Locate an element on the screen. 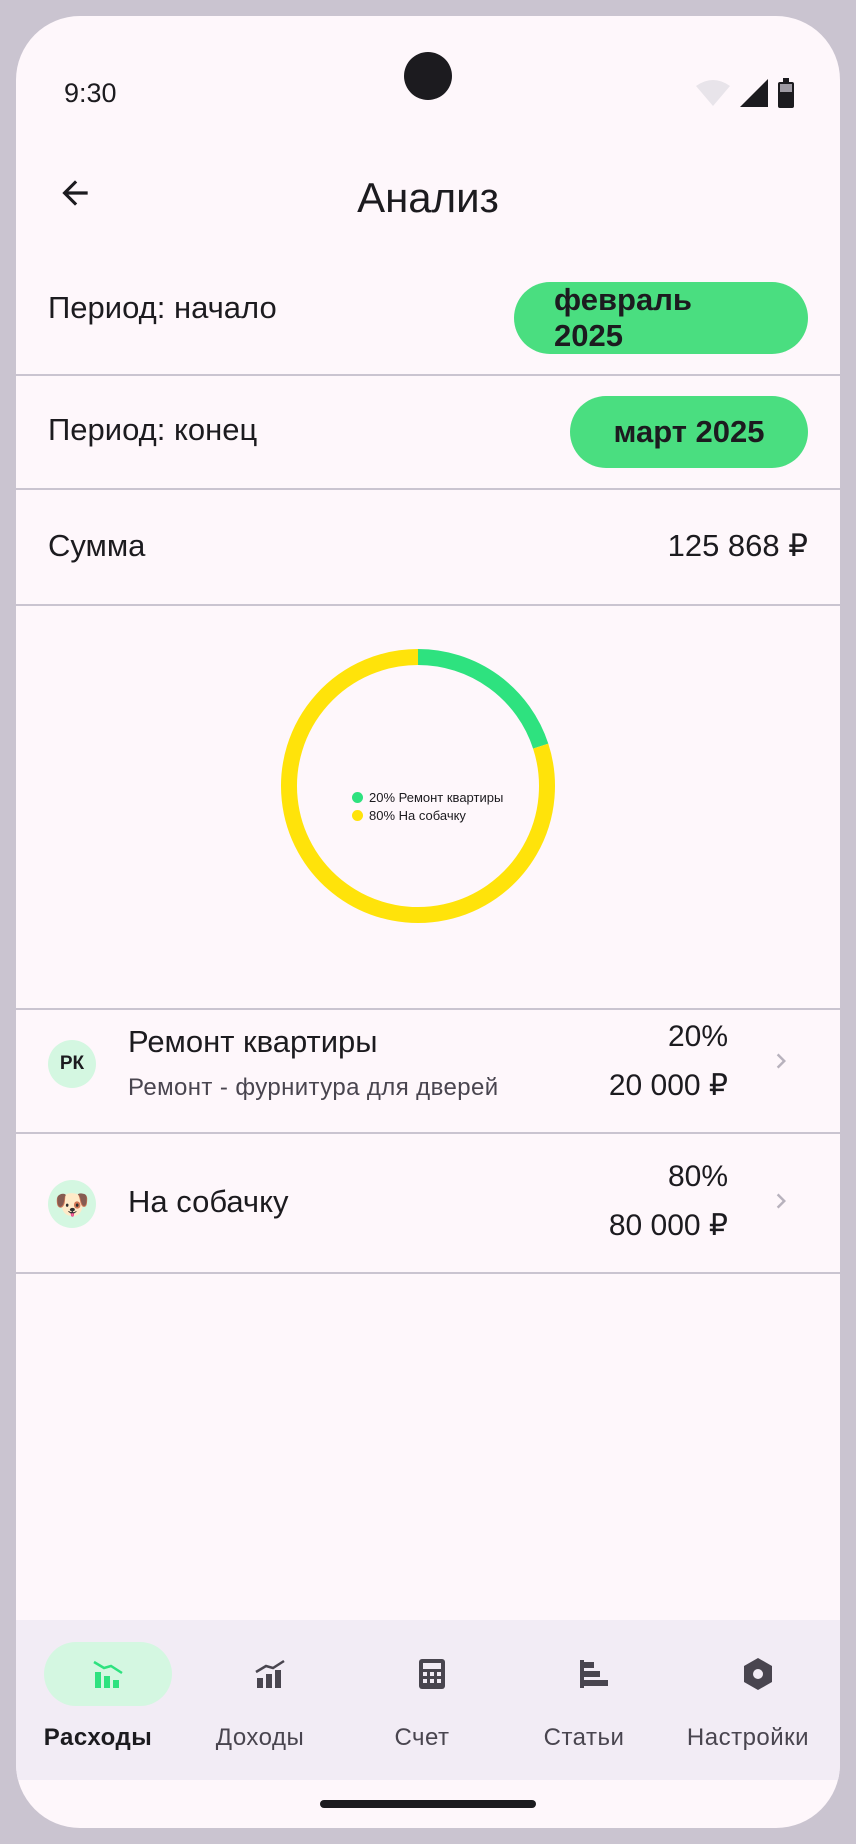 This screenshot has height=1844, width=856. nav-label: Расходы is located at coordinates (98, 1737).